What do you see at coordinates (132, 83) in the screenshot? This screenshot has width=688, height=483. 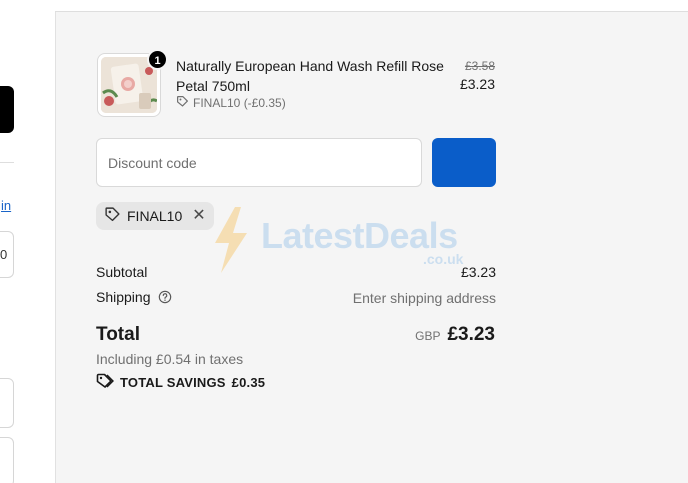 I see `product-thumbnail: 1` at bounding box center [132, 83].